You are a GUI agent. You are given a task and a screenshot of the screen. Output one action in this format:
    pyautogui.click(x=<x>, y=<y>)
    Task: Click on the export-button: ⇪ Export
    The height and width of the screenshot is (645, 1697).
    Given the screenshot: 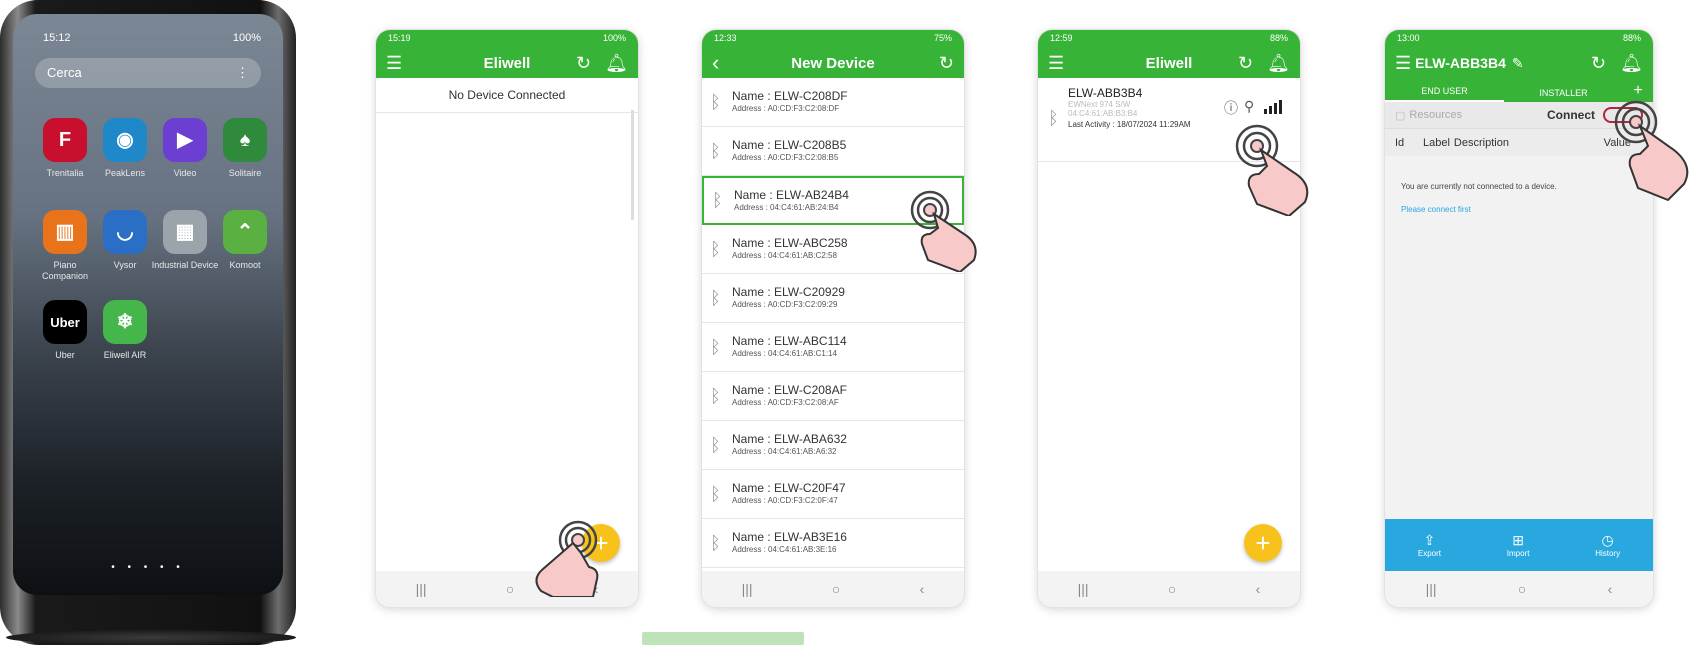 What is the action you would take?
    pyautogui.click(x=1429, y=545)
    